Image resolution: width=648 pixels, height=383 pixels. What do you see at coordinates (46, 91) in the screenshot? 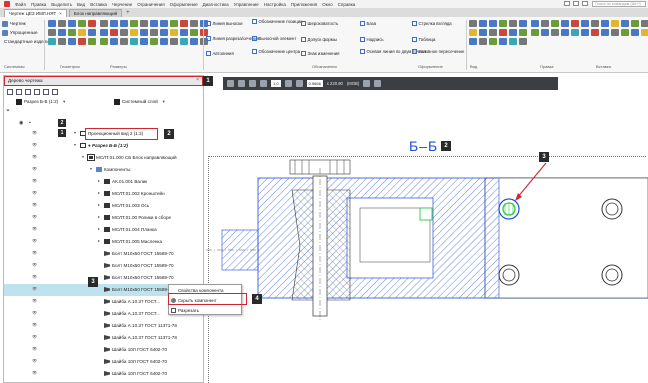
I see `sort-icon` at bounding box center [46, 91].